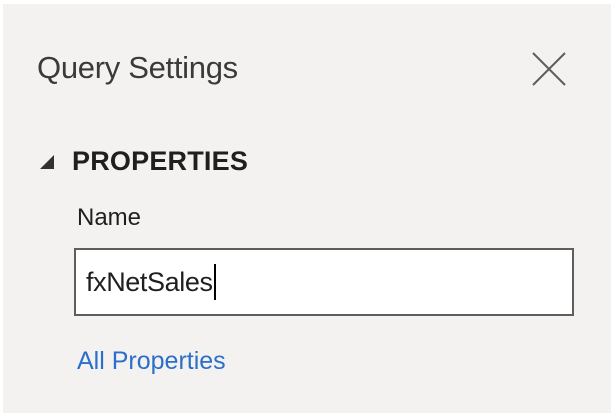  I want to click on name-label: Name, so click(109, 217).